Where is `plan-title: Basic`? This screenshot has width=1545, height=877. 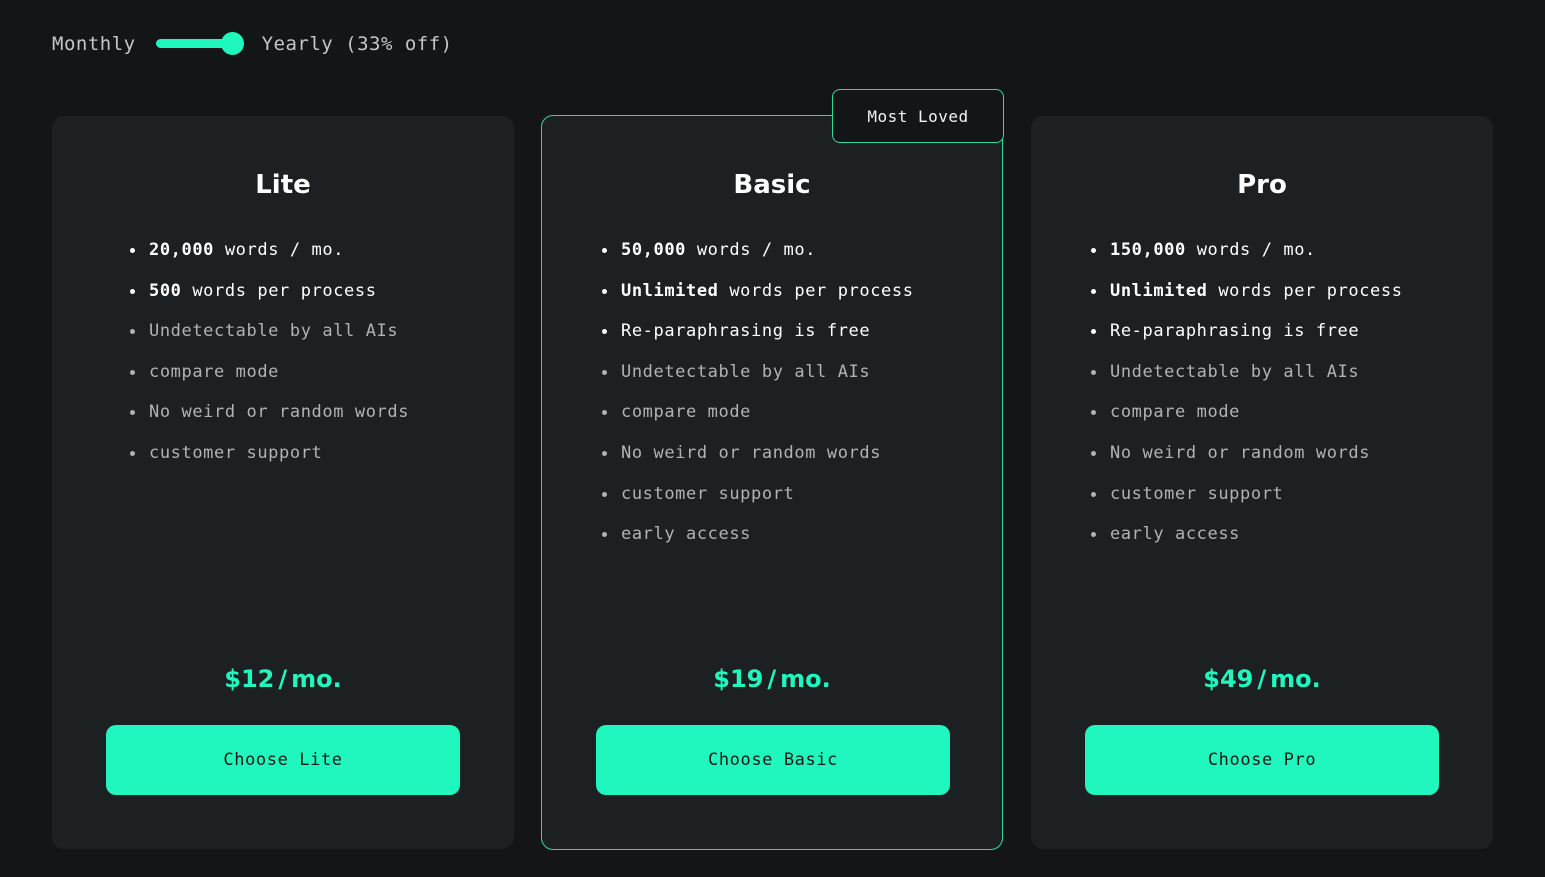
plan-title: Basic is located at coordinates (772, 185).